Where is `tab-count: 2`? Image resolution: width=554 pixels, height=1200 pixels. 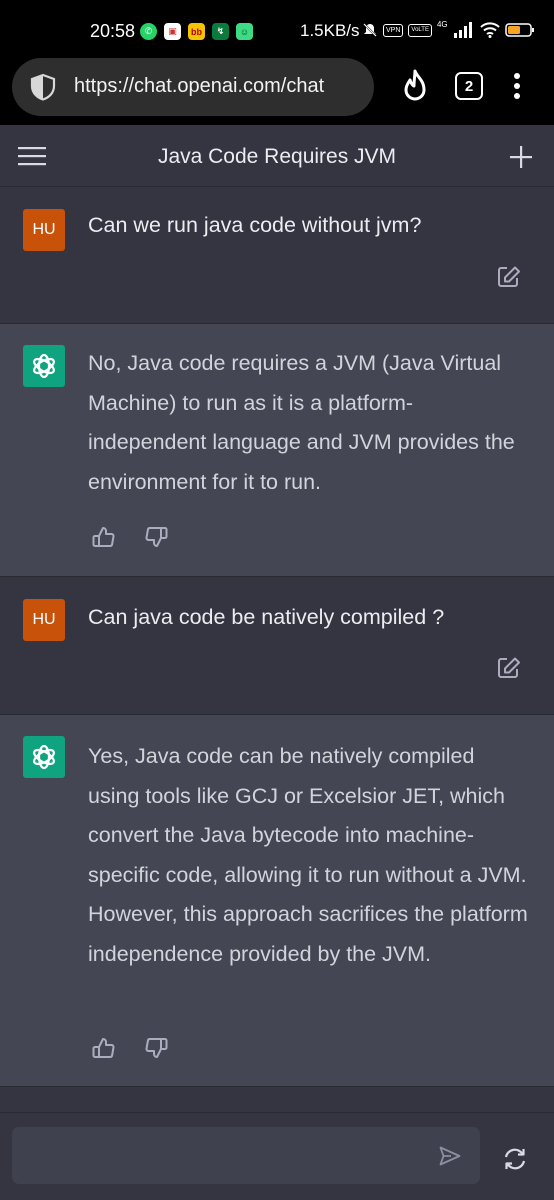 tab-count: 2 is located at coordinates (469, 86).